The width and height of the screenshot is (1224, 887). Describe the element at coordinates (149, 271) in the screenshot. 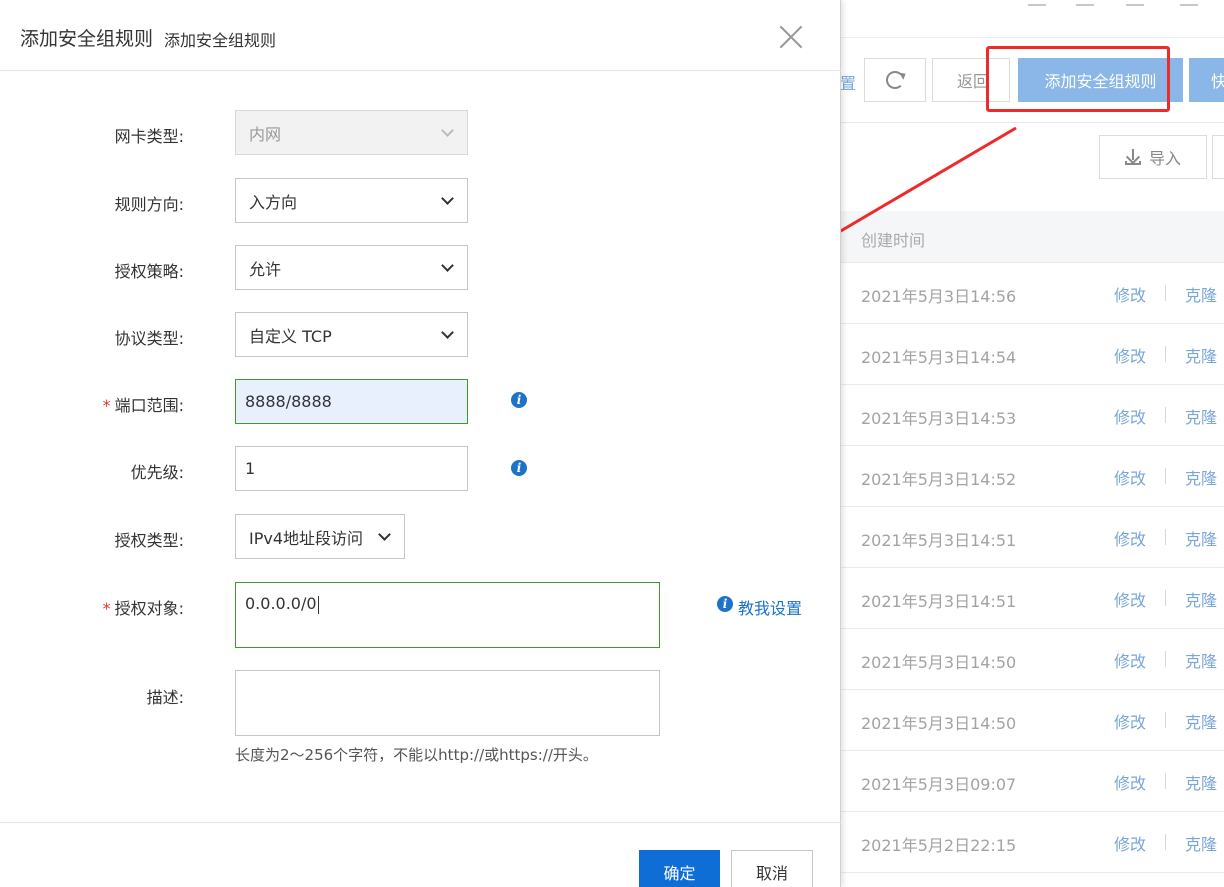

I see `policy-label: 授权策略:` at that location.